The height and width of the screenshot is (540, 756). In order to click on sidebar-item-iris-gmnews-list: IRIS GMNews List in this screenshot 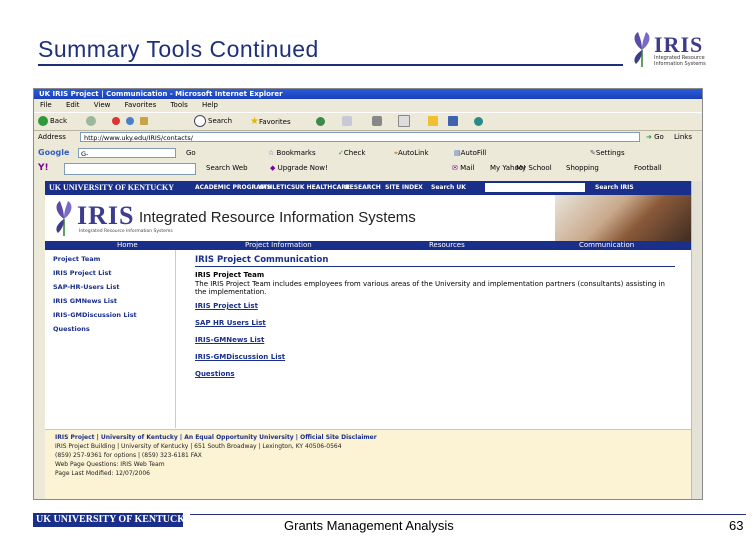, I will do `click(85, 301)`.